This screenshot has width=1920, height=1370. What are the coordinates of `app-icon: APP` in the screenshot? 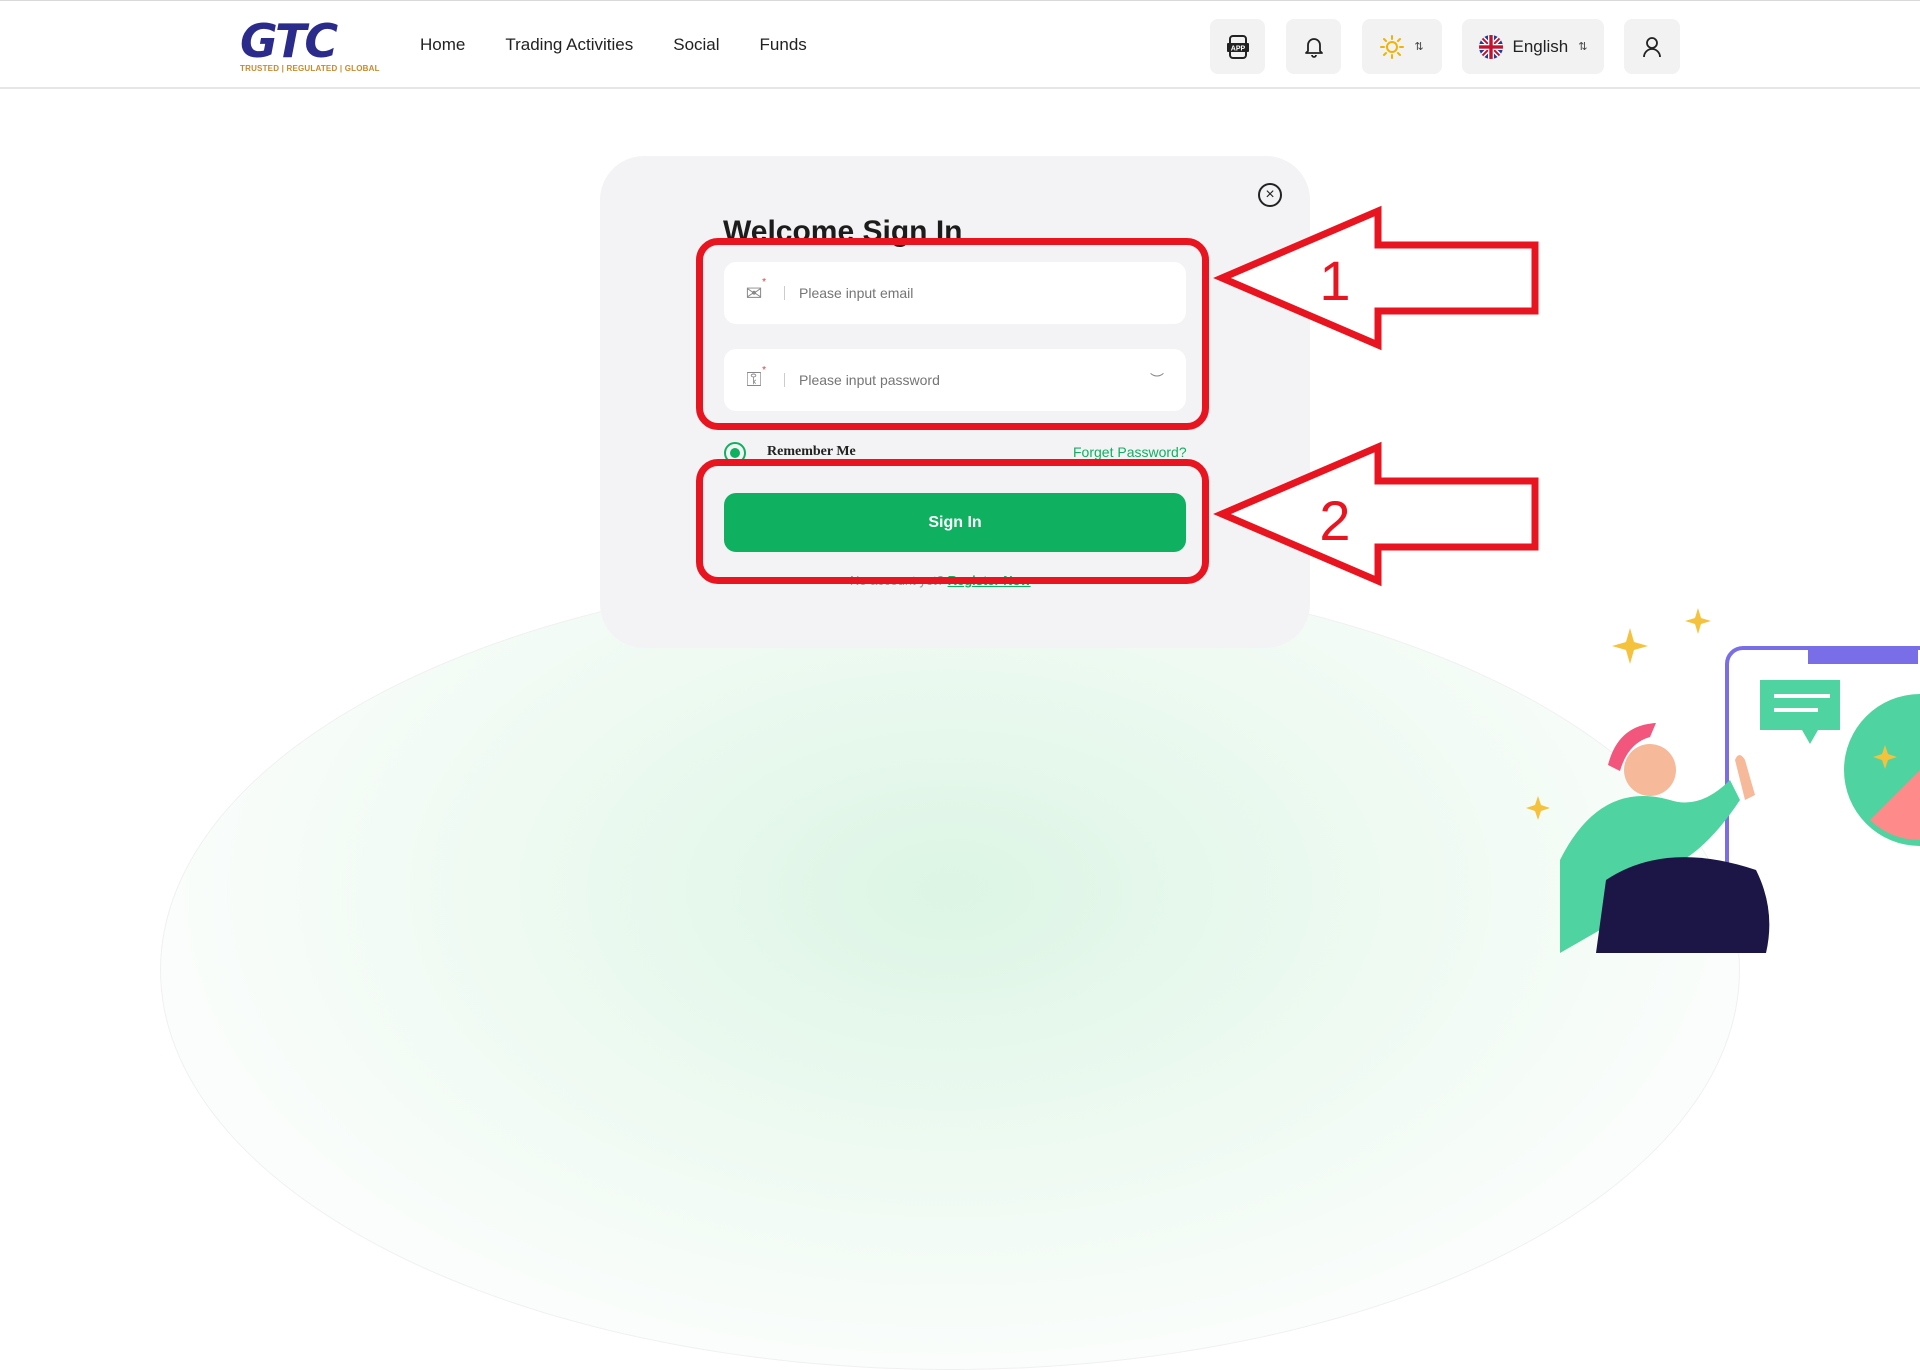 It's located at (1237, 46).